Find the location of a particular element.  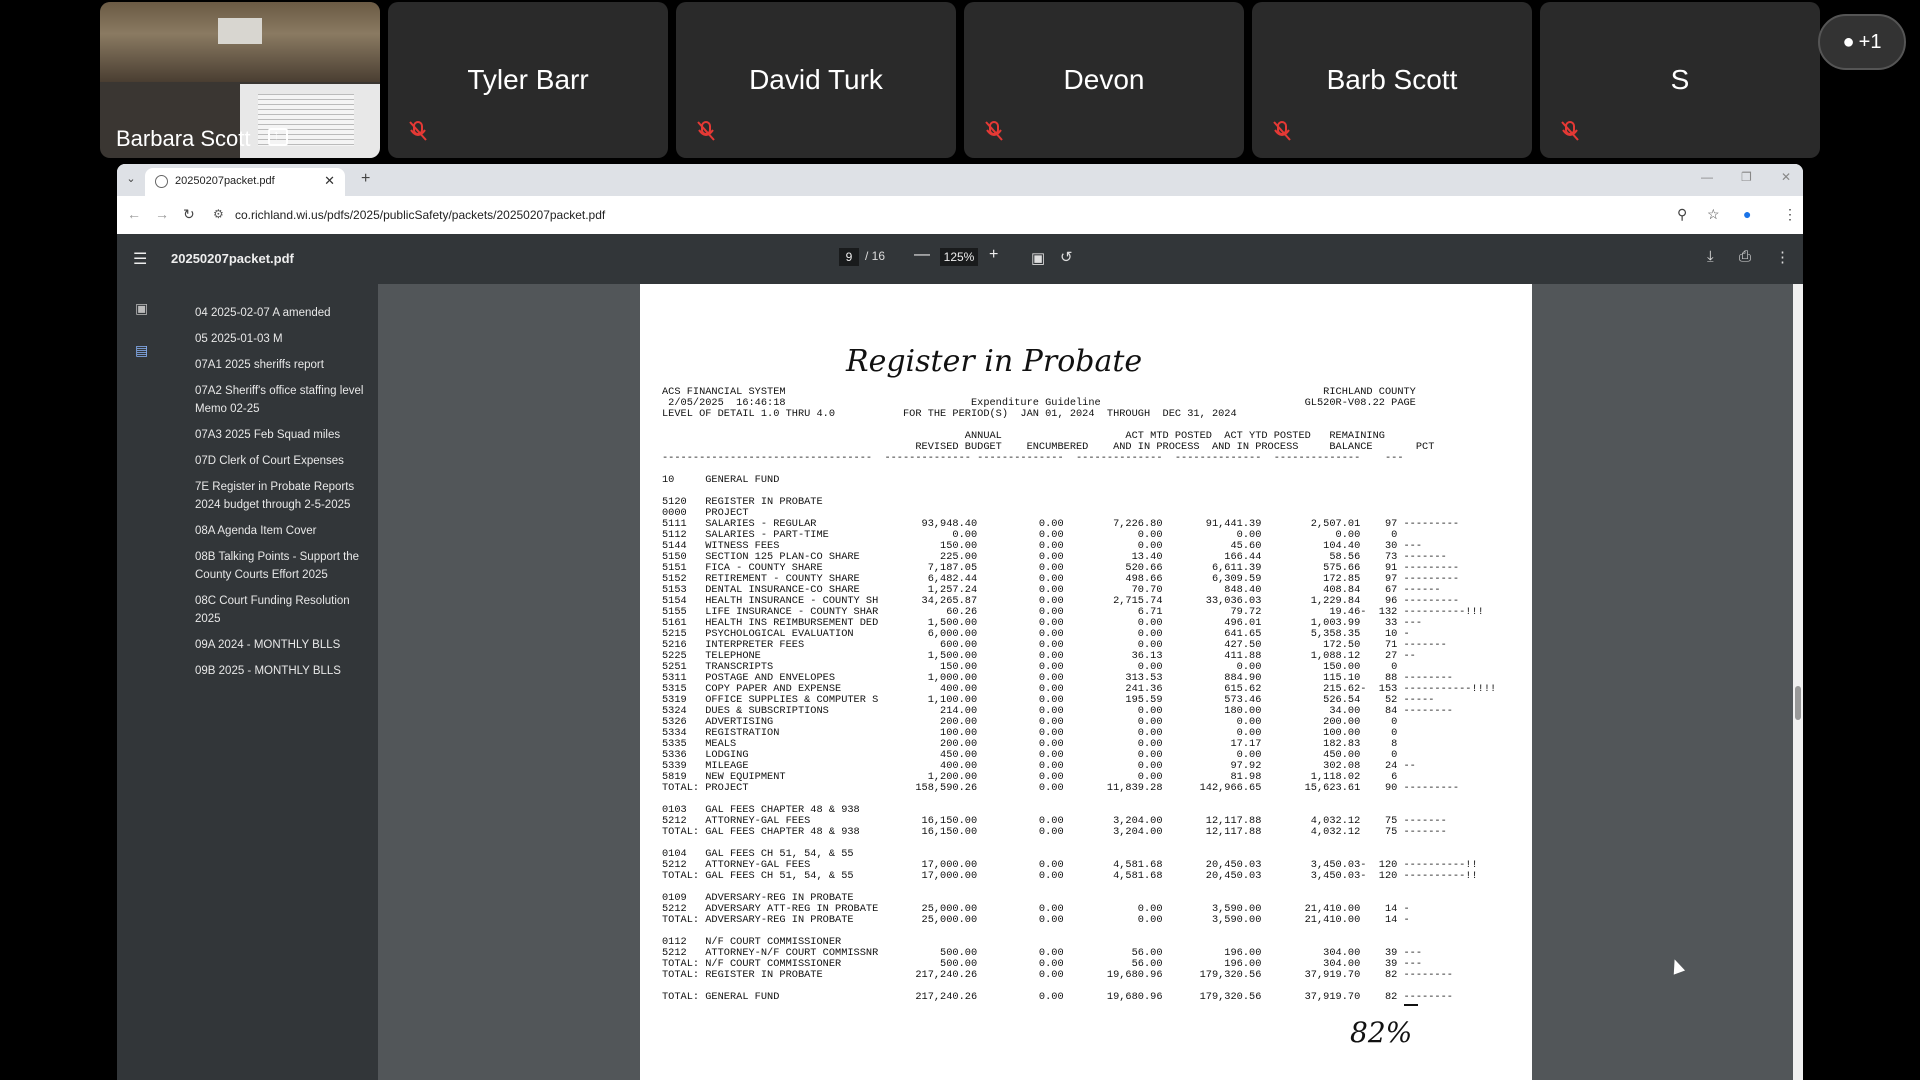

presenter-video-feed is located at coordinates (240, 42).